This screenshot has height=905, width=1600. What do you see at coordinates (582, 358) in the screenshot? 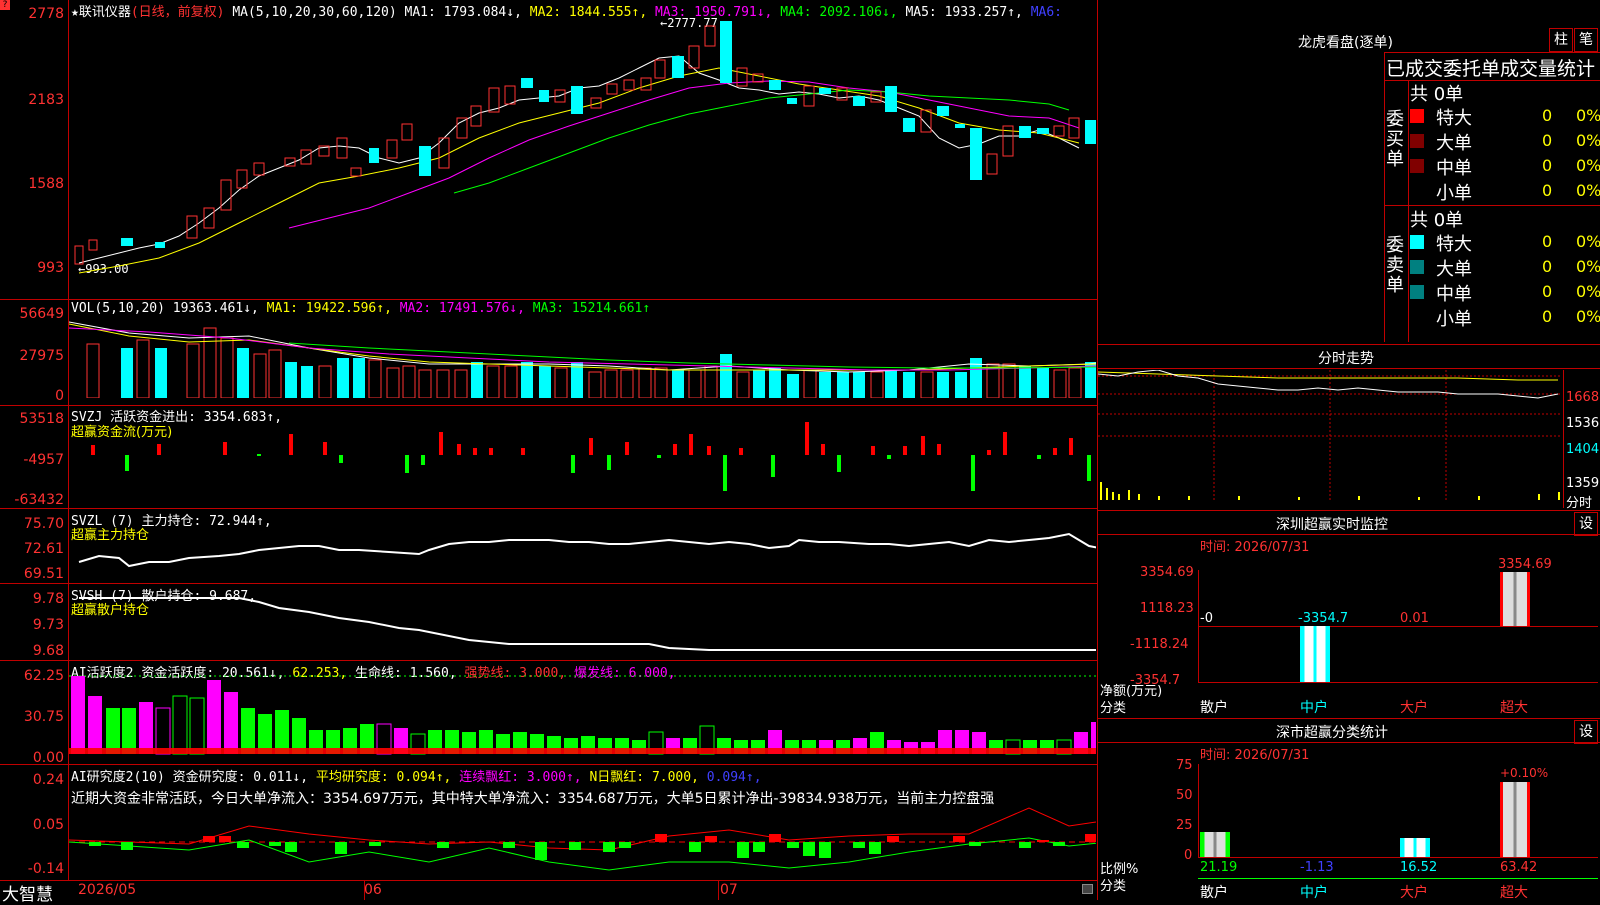
I see `volume-chart` at bounding box center [582, 358].